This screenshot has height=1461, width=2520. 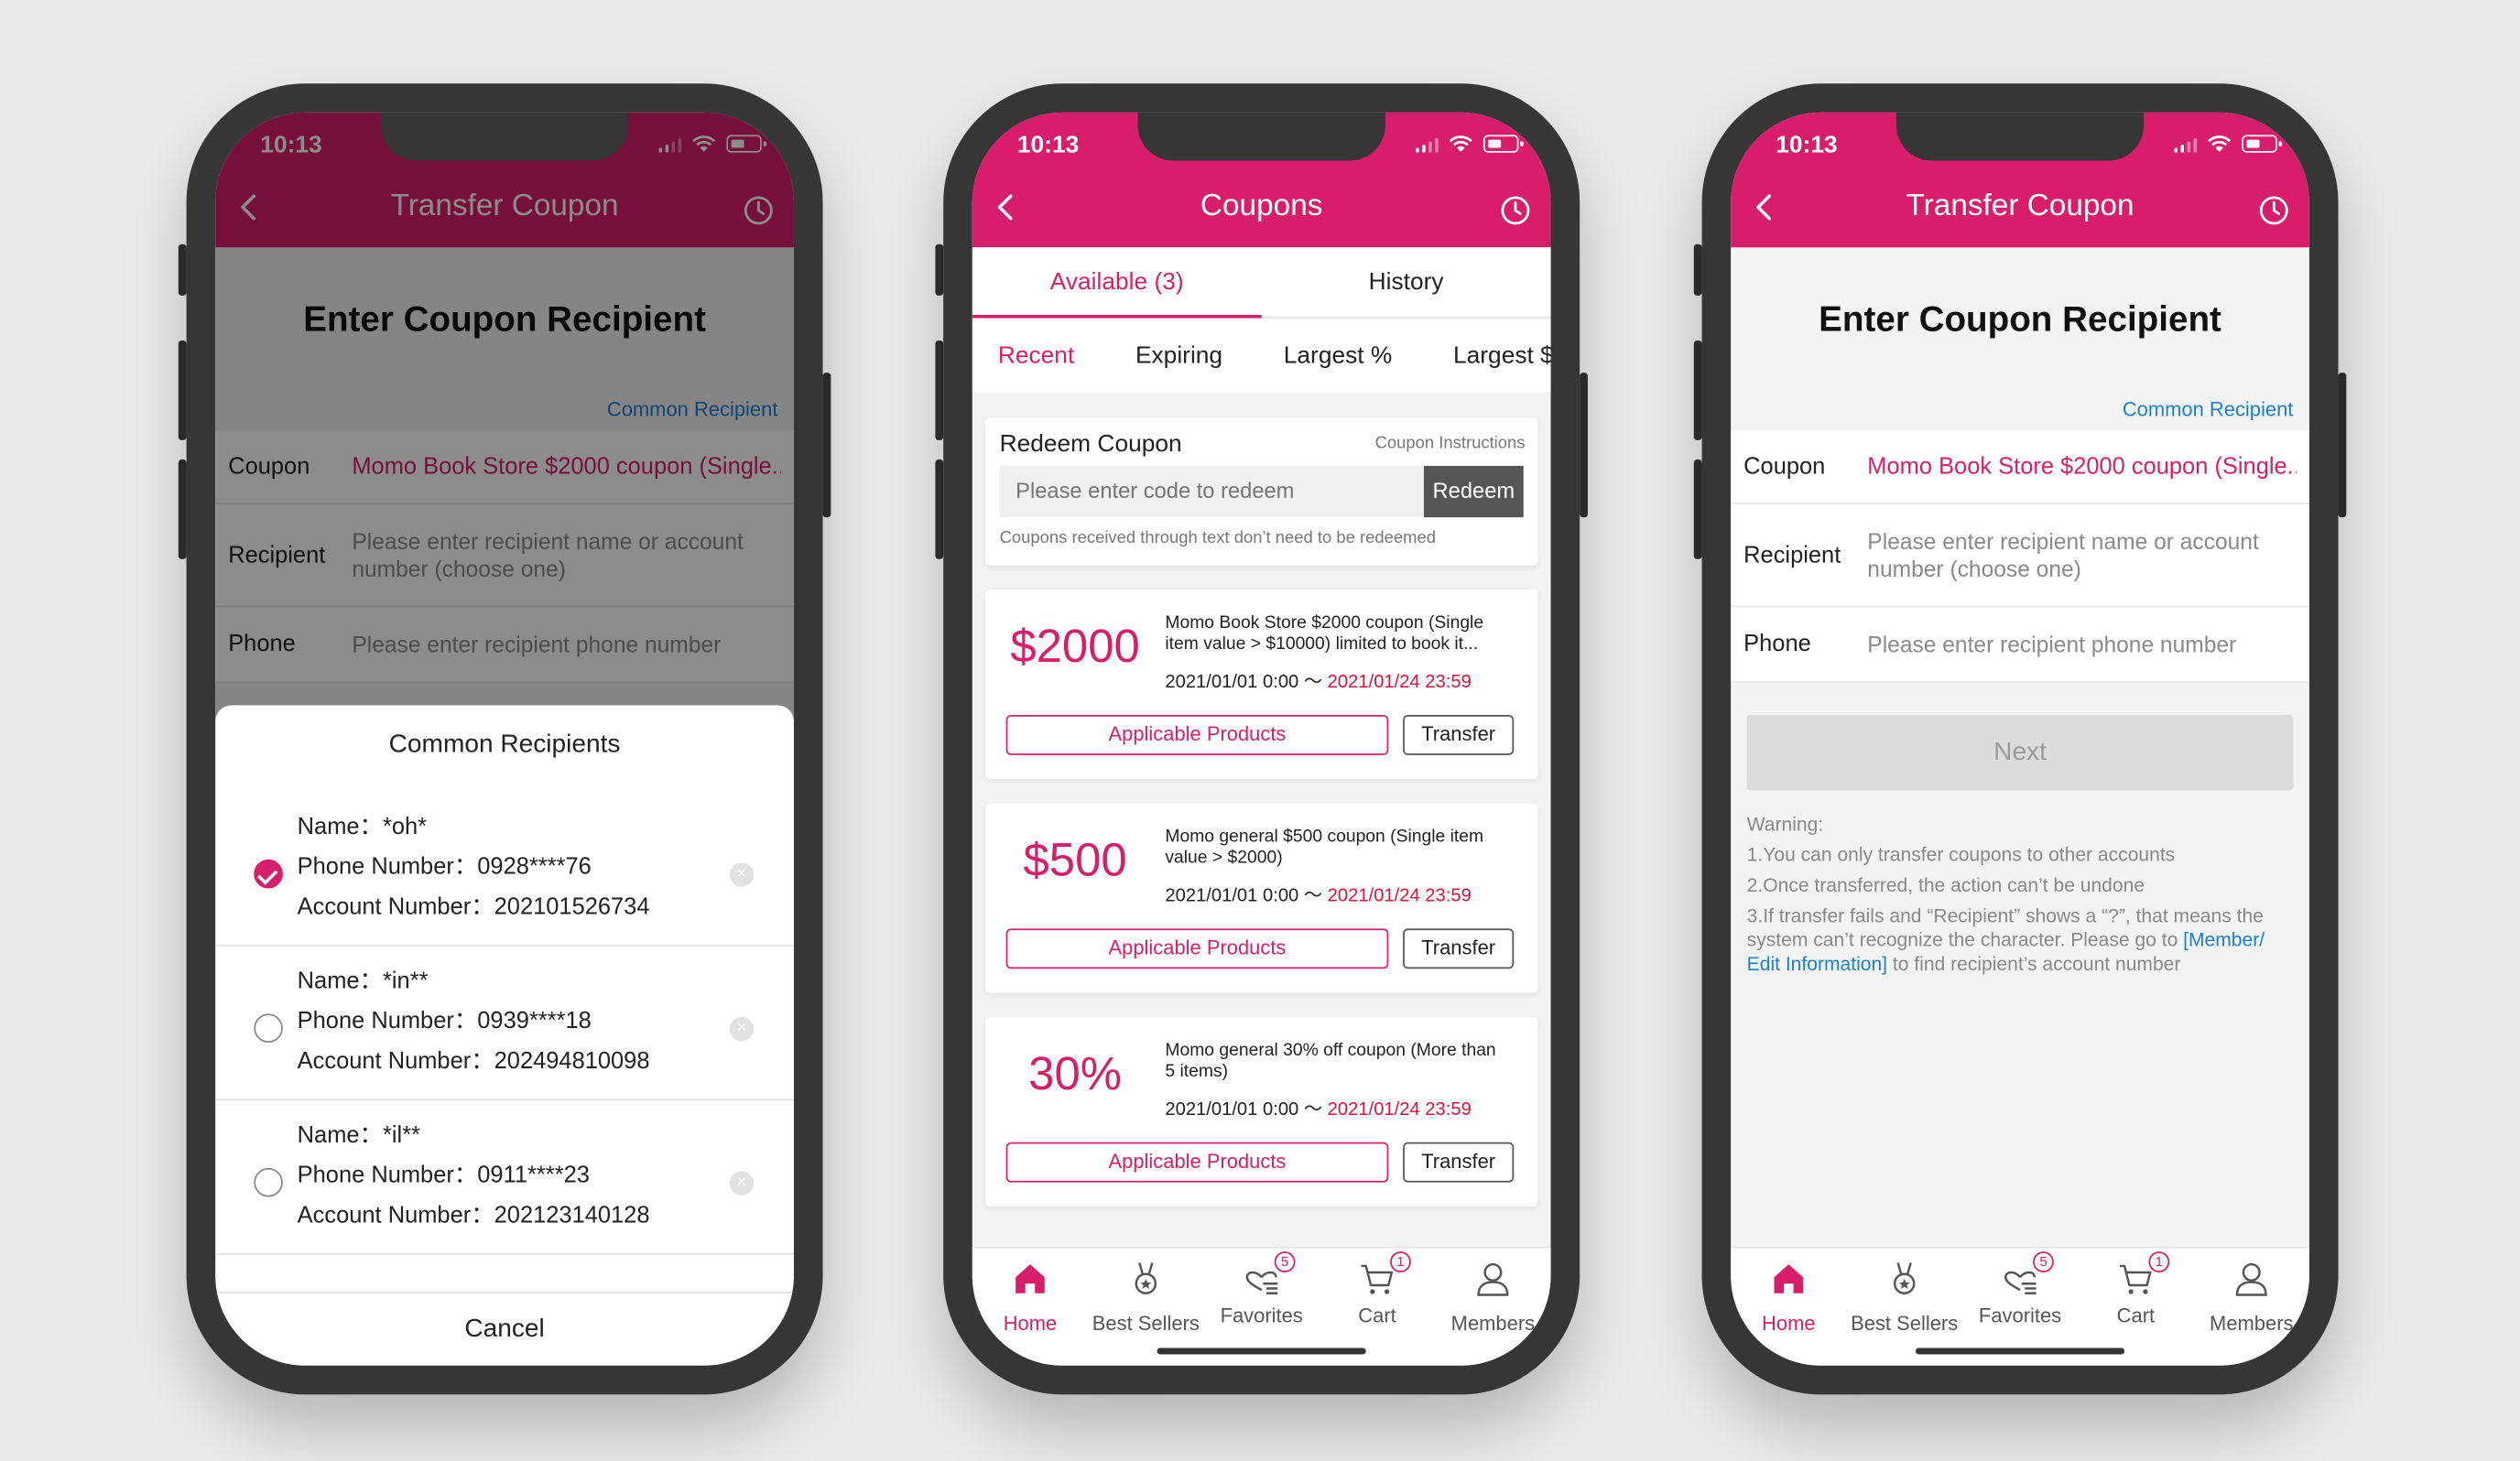 I want to click on volume-up-button, so click(x=182, y=390).